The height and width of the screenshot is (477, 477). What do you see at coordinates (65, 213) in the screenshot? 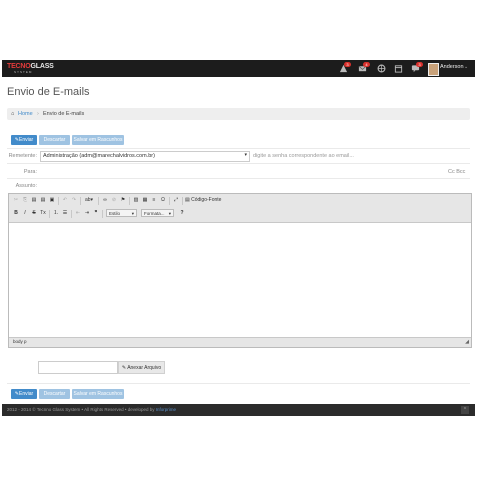
I see `bulleted-list-icon: ☰` at bounding box center [65, 213].